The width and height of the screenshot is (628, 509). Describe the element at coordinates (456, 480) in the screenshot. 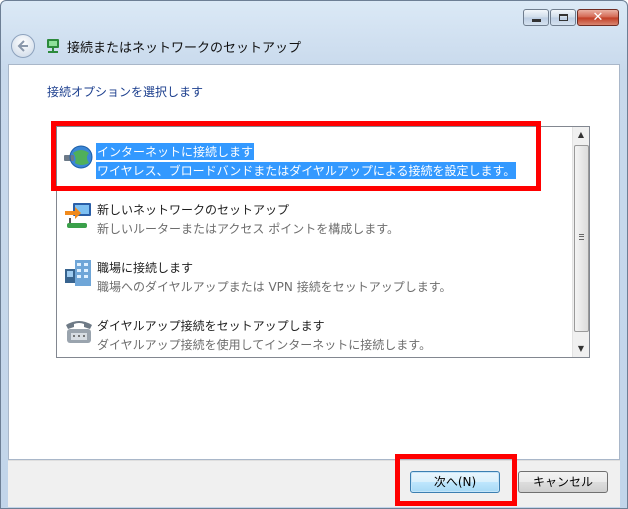

I see `highlight-box-next-button` at that location.